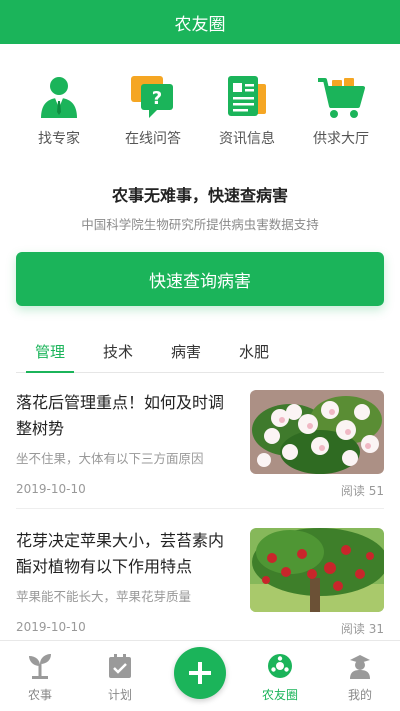 Image resolution: width=400 pixels, height=711 pixels. I want to click on tab-management: 管理, so click(50, 355).